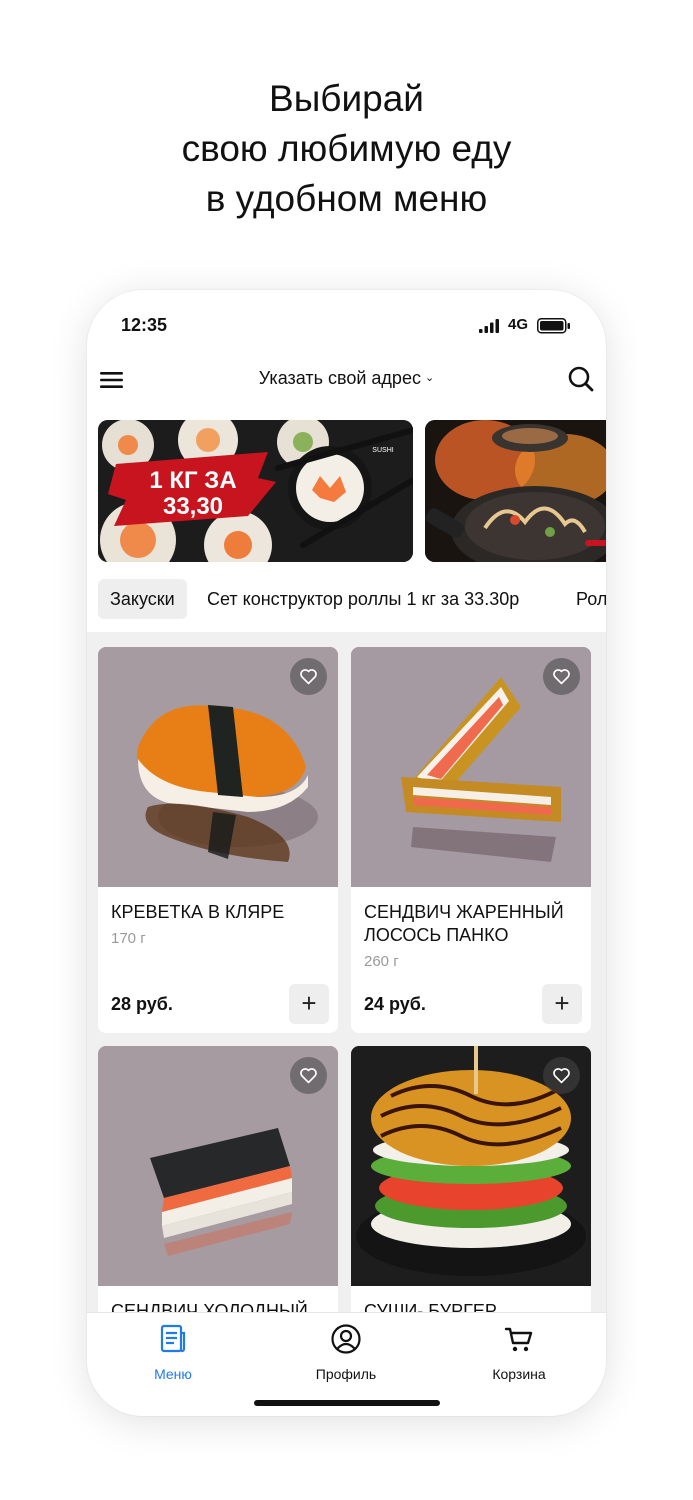  Describe the element at coordinates (173, 1374) in the screenshot. I see `tab-menu-label: Меню` at that location.